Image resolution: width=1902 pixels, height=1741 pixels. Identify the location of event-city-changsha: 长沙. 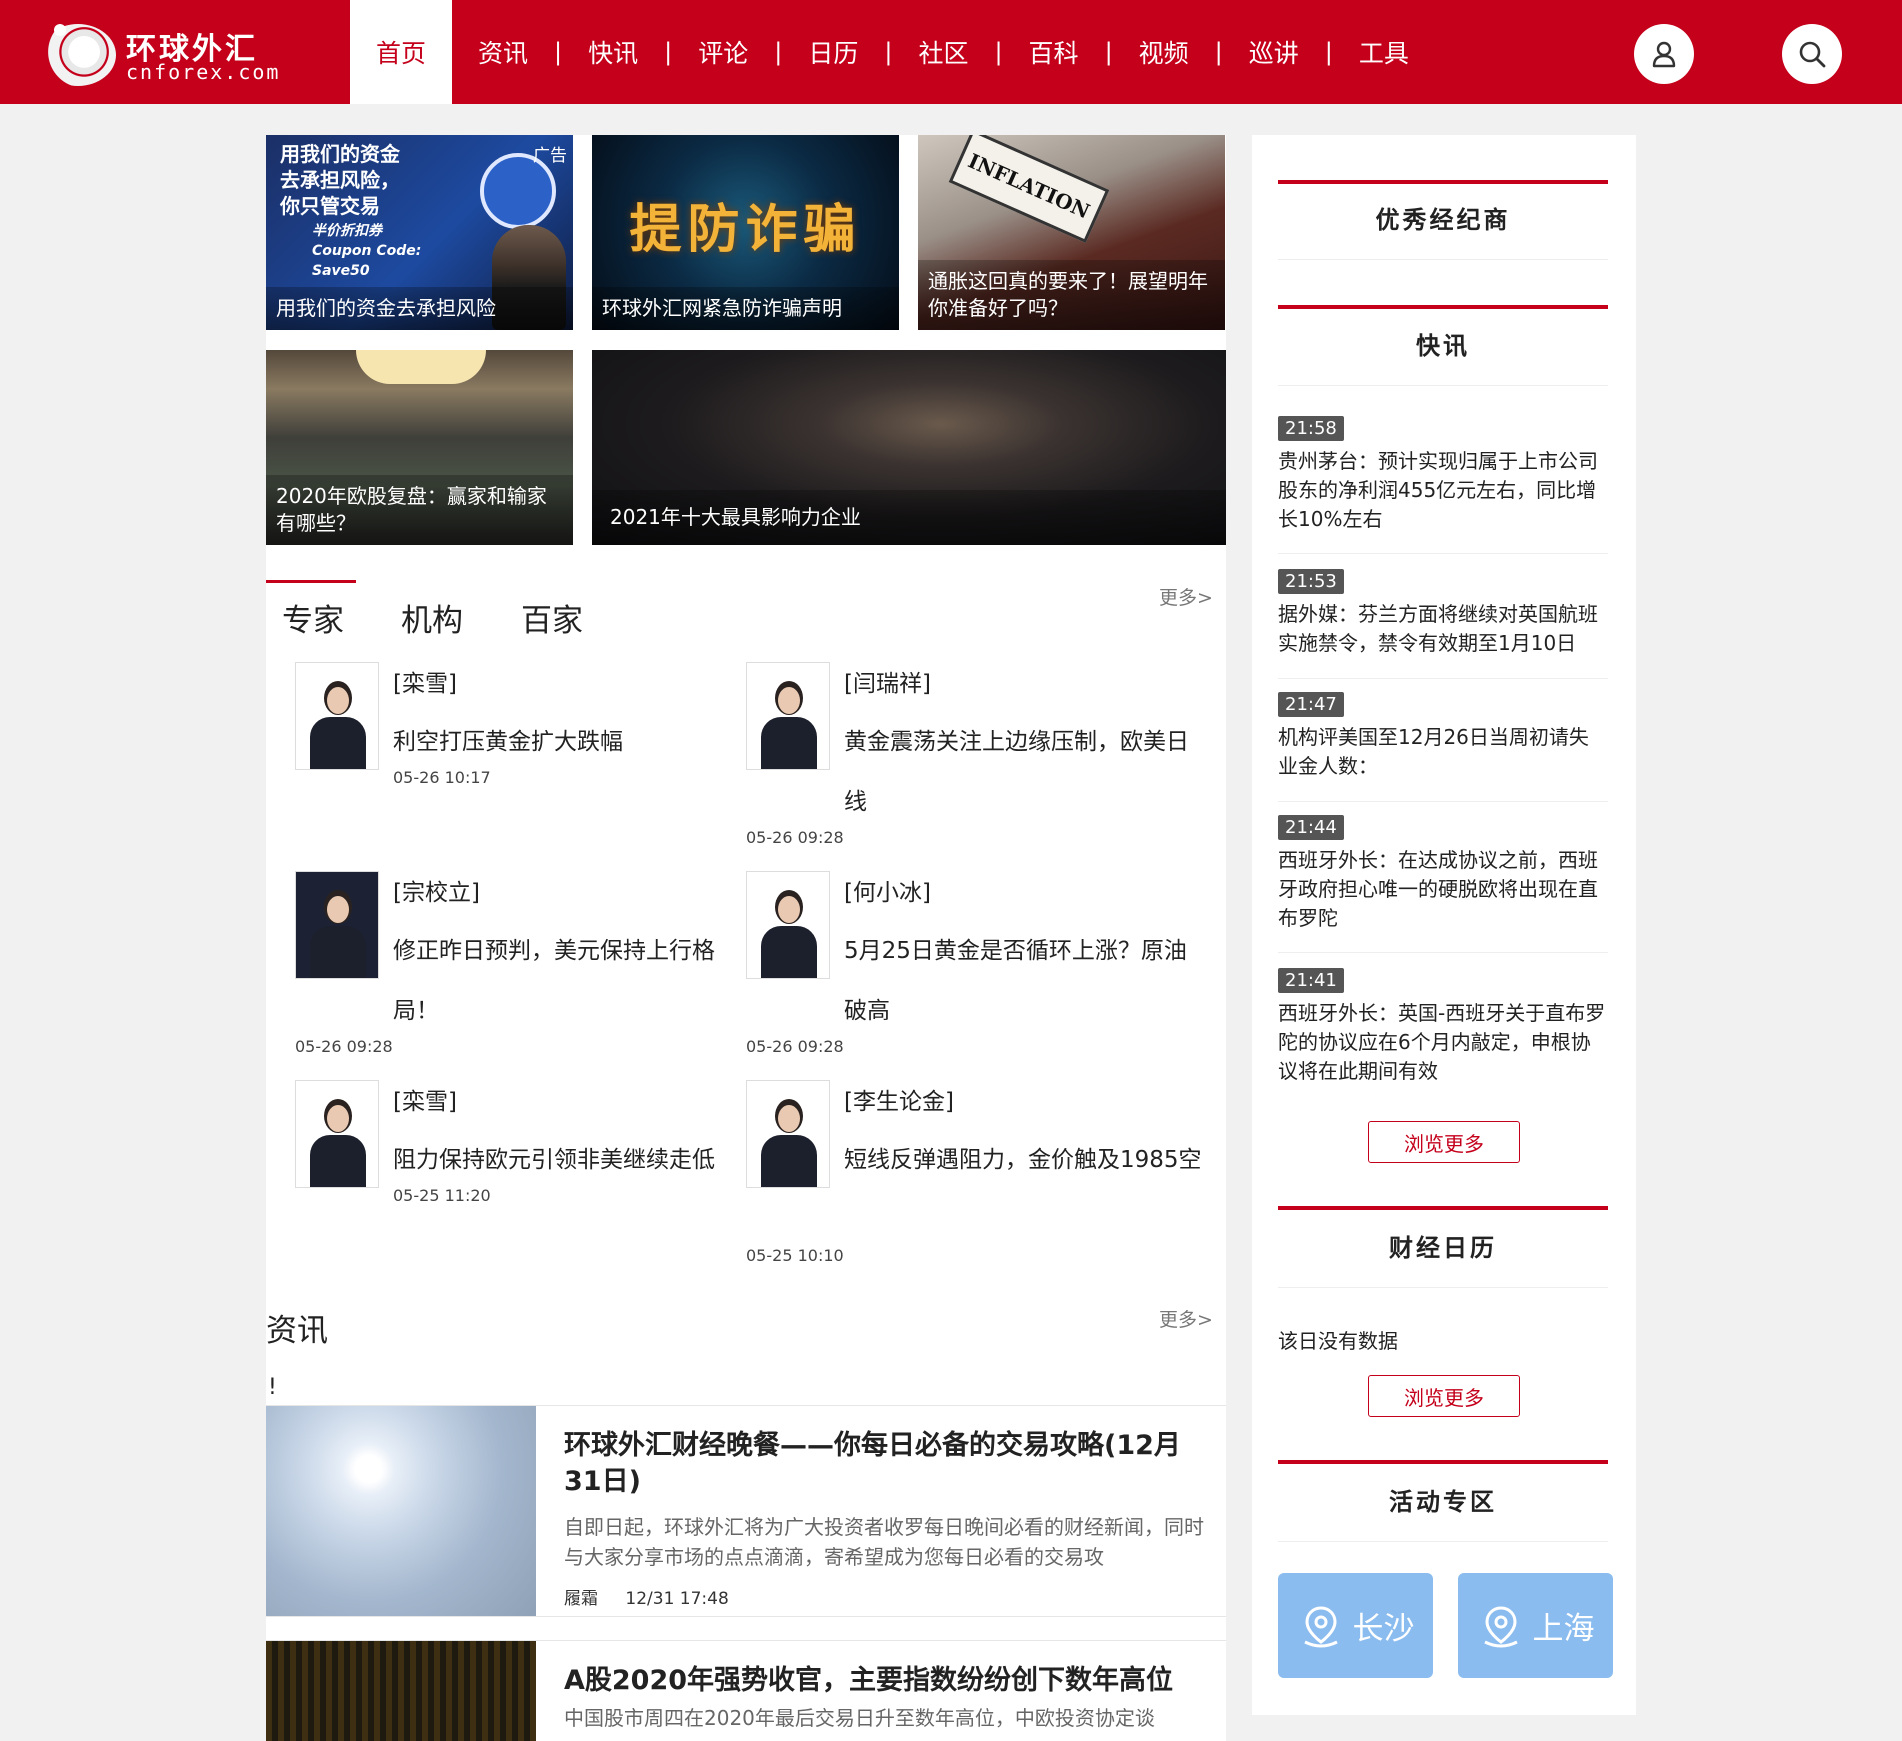
(1355, 1625).